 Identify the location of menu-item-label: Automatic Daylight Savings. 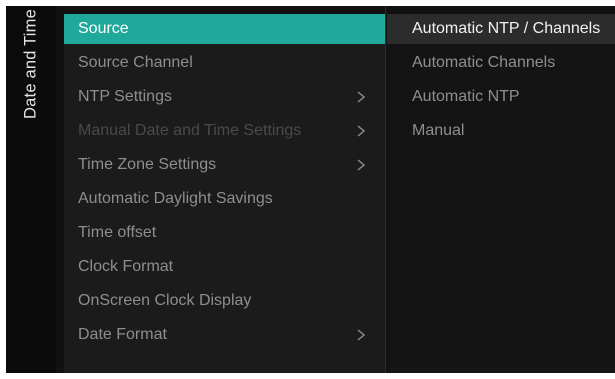
(175, 198).